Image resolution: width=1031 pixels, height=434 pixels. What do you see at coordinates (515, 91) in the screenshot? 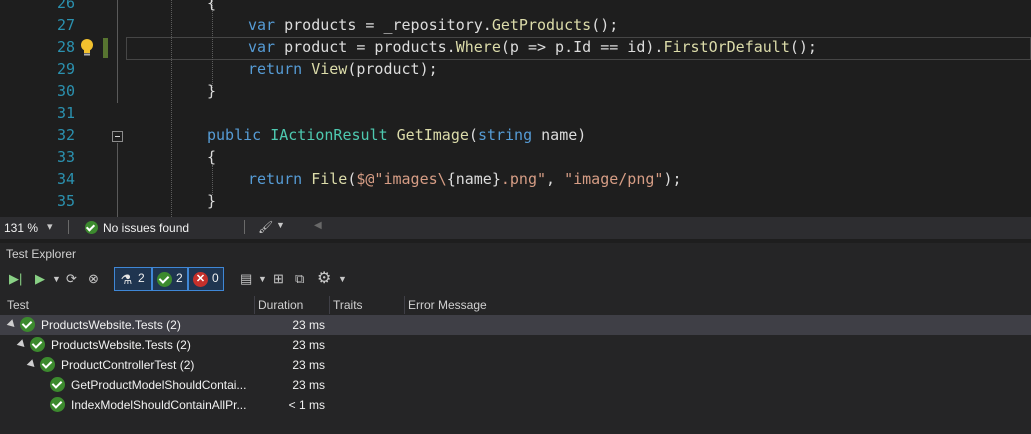
I see `code-line: 30}` at bounding box center [515, 91].